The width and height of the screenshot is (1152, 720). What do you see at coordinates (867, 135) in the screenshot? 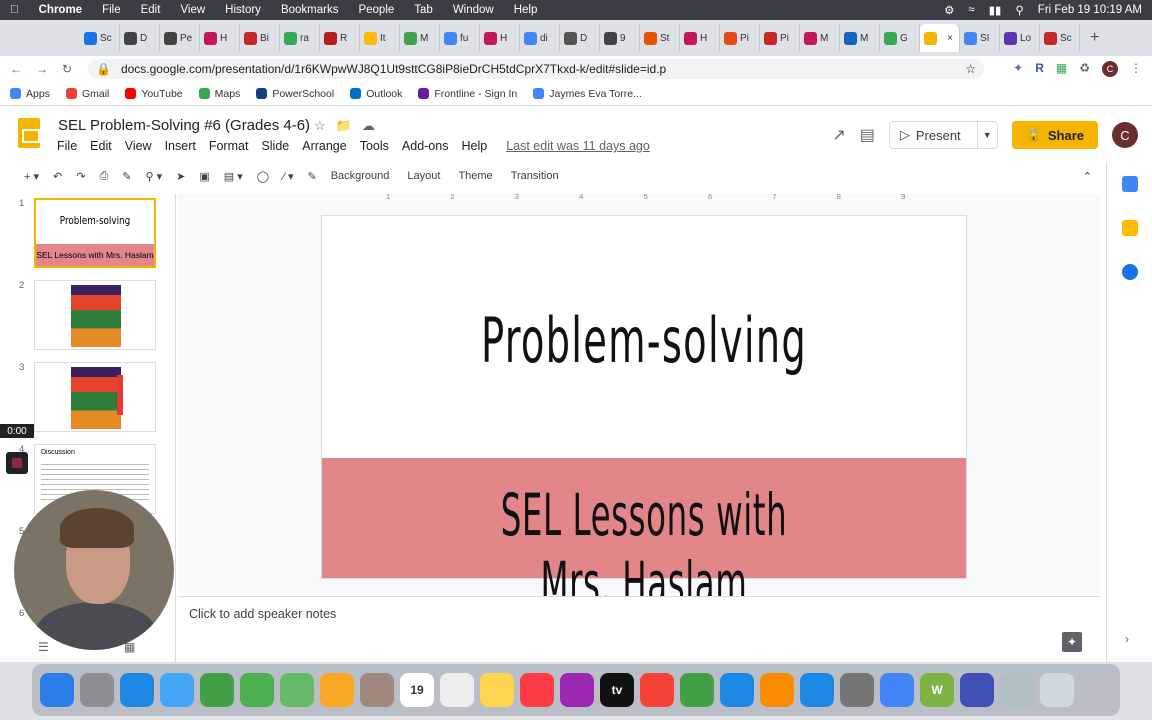
I see `comments-icon: ▤` at bounding box center [867, 135].